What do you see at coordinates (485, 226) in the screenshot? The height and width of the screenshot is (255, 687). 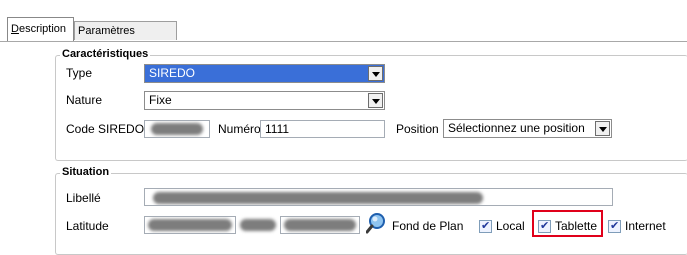 I see `local-checkbox` at bounding box center [485, 226].